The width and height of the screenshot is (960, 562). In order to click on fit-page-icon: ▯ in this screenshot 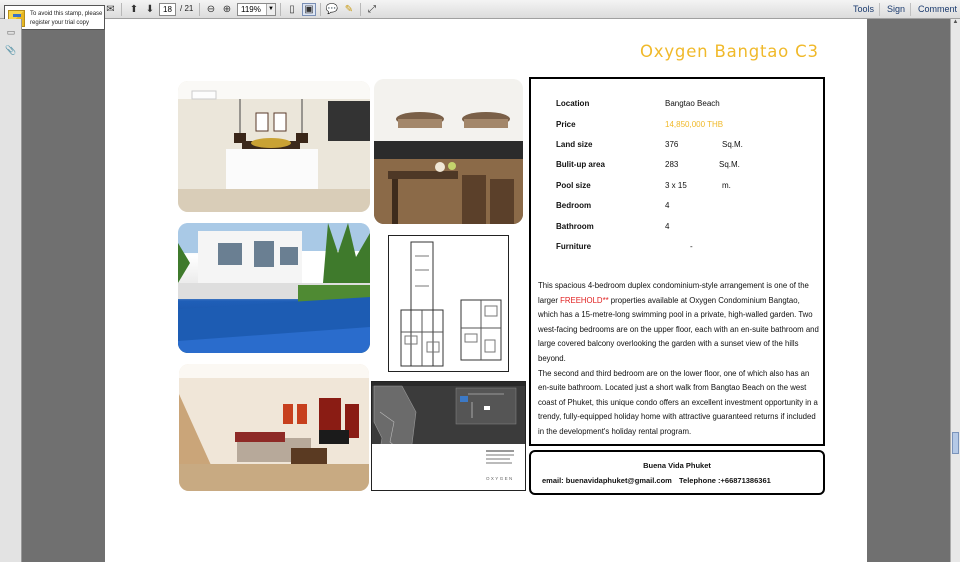, I will do `click(292, 9)`.